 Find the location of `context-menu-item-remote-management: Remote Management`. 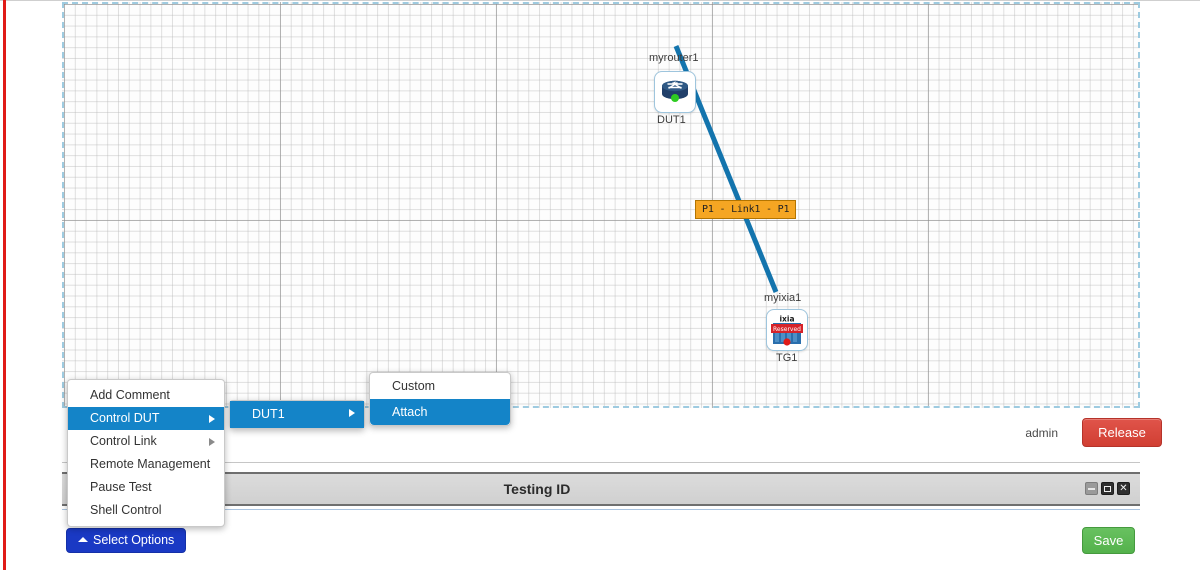

context-menu-item-remote-management: Remote Management is located at coordinates (146, 464).